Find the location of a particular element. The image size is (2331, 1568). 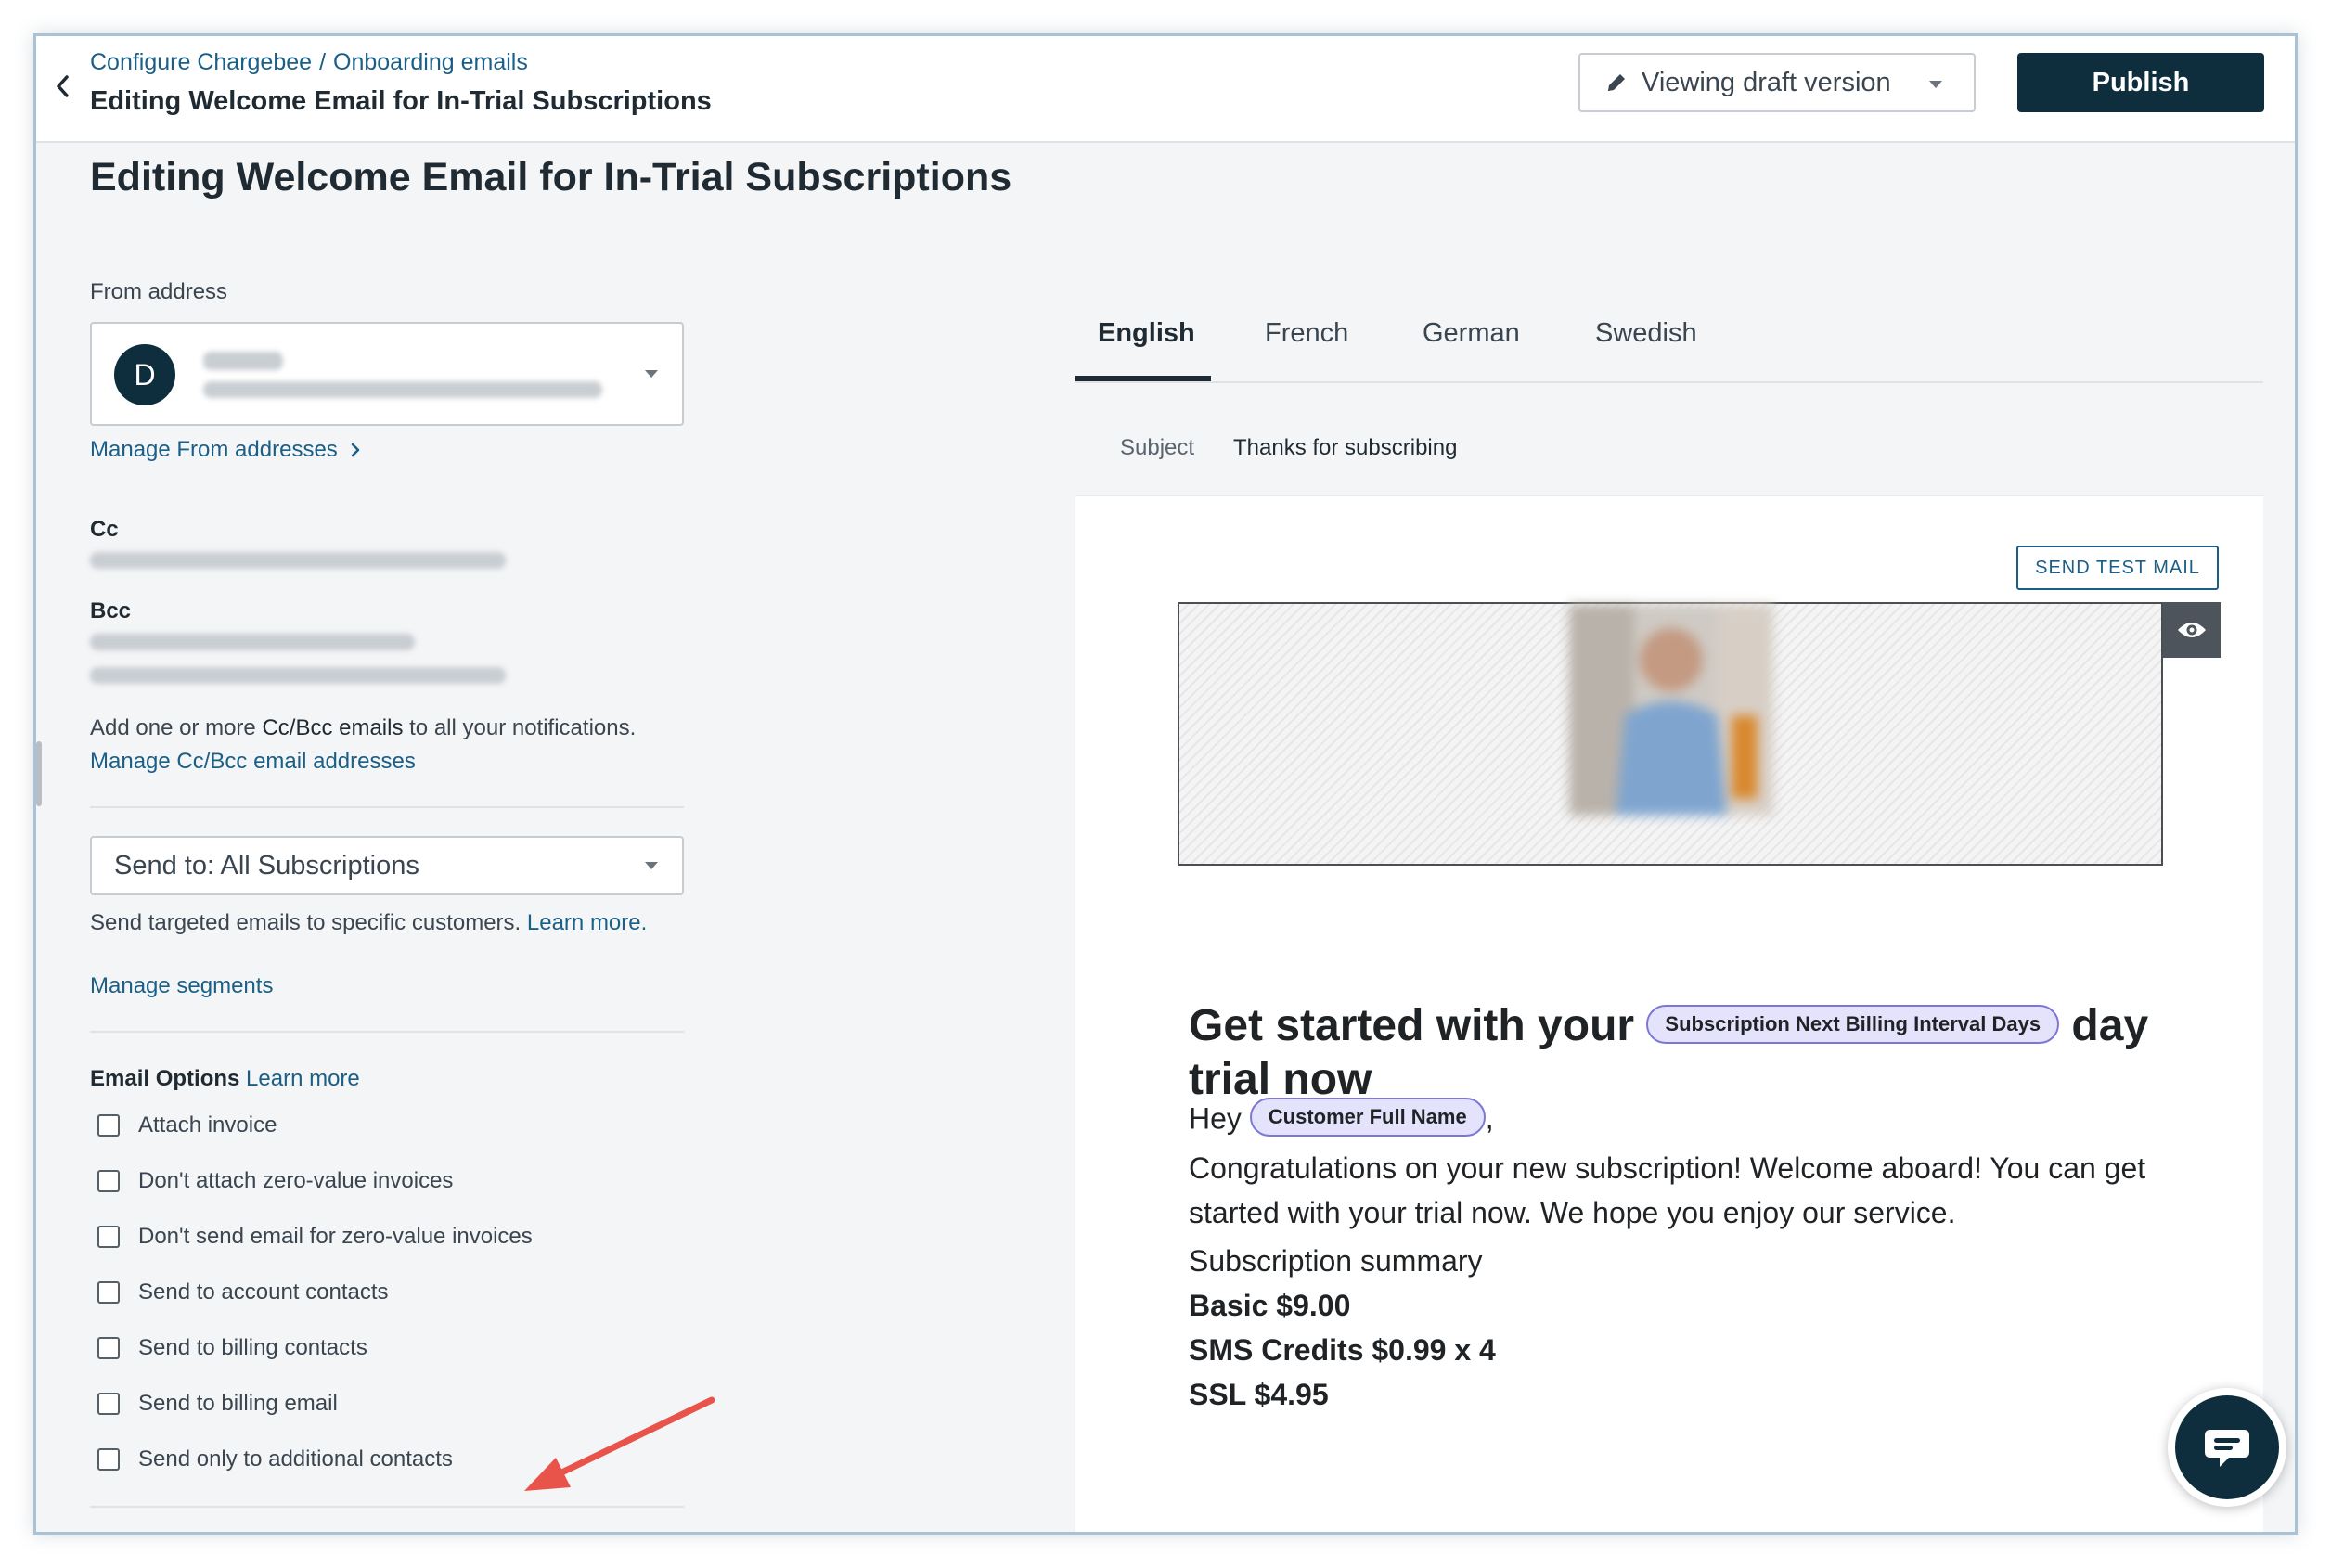

subject-bar: Subject Thanks for subscribing is located at coordinates (1669, 446).